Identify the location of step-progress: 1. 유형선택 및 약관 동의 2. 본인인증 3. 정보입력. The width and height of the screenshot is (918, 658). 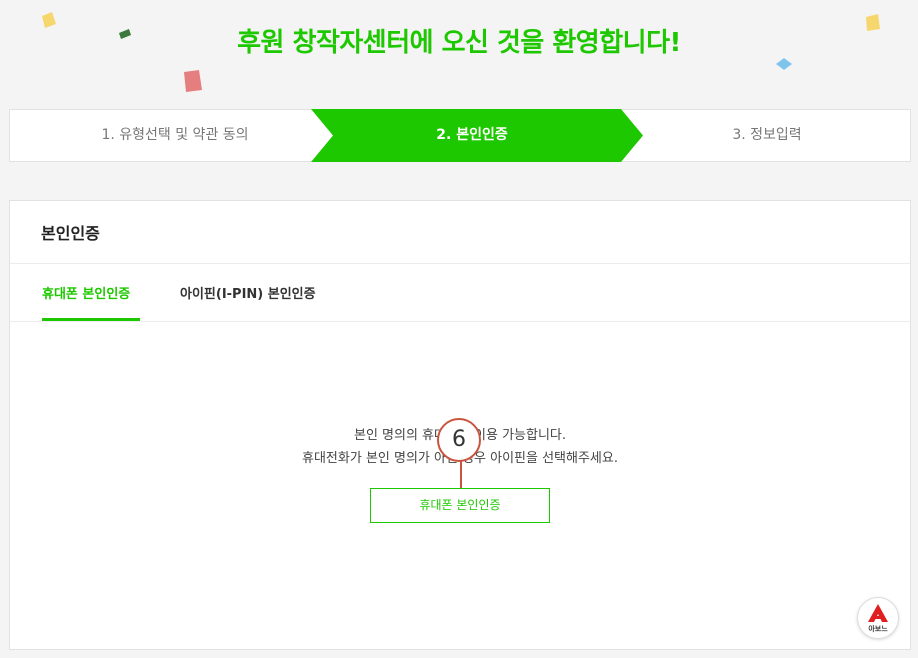
(460, 135).